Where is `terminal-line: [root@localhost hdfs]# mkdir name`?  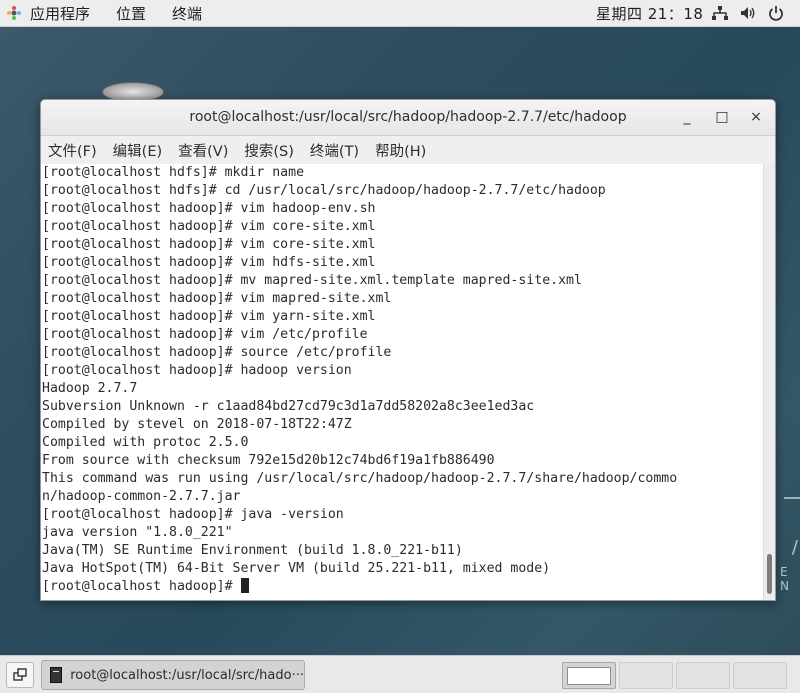
terminal-line: [root@localhost hdfs]# mkdir name is located at coordinates (173, 172).